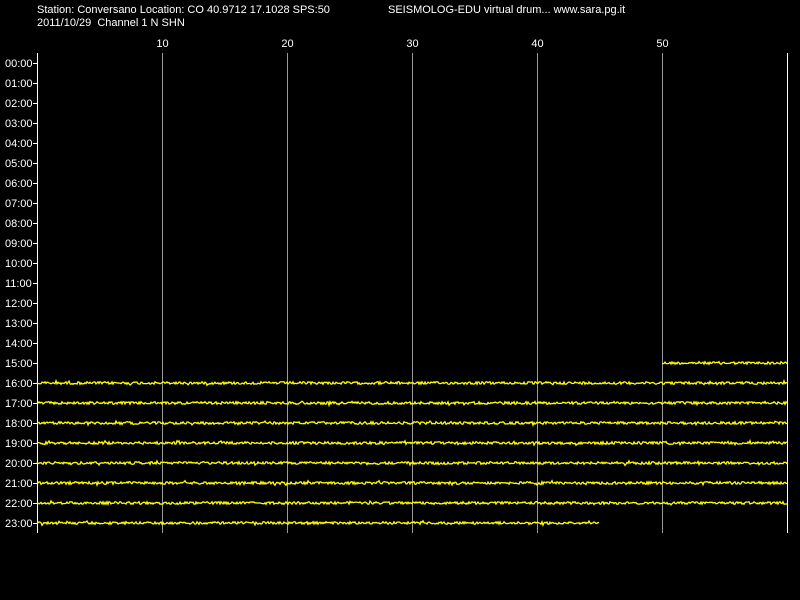  I want to click on row-label: 21:00, so click(19, 484).